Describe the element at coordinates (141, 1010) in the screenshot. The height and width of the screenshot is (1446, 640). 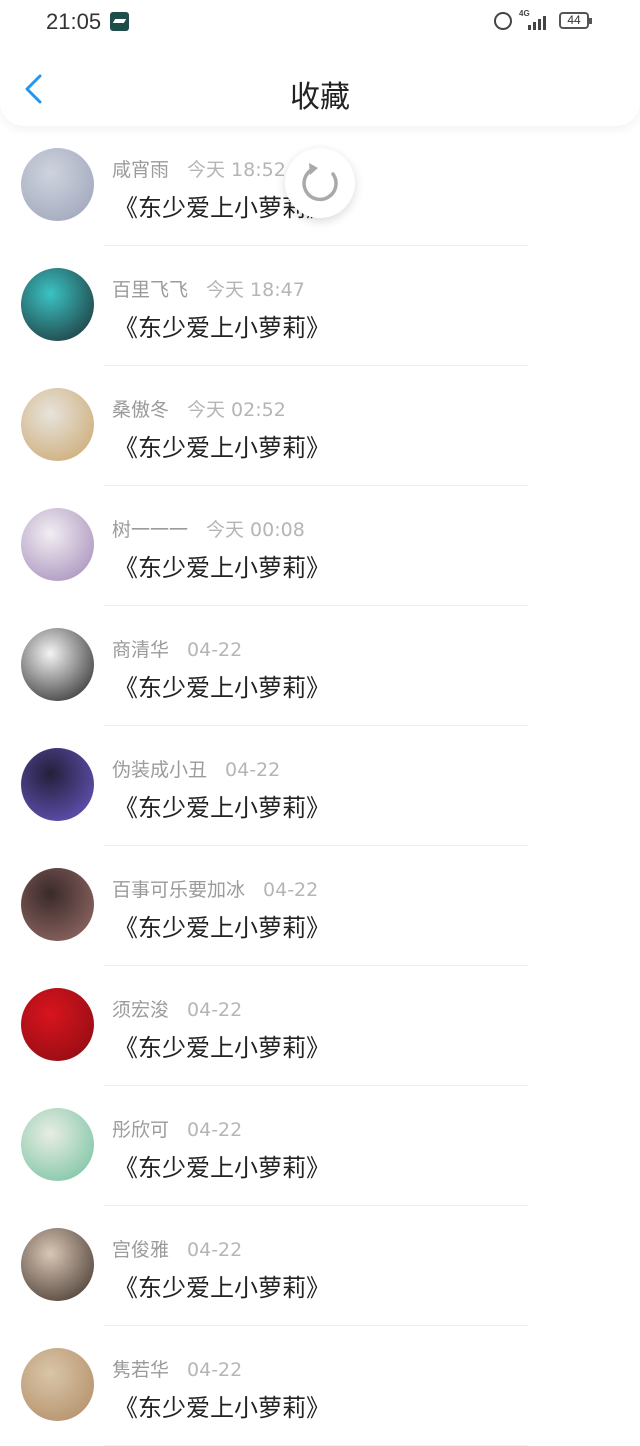
I see `user-name: 须宏浚` at that location.